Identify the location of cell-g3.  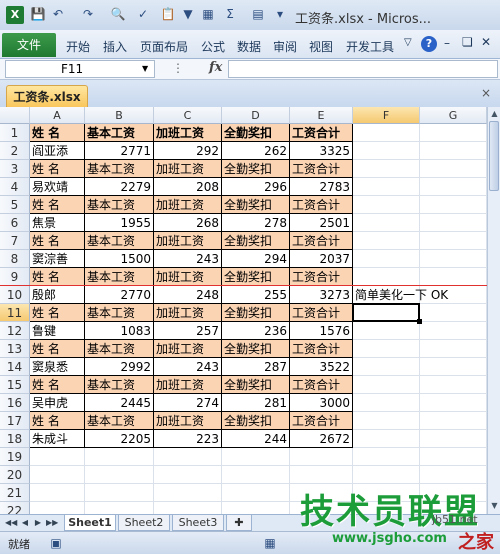
(453, 169).